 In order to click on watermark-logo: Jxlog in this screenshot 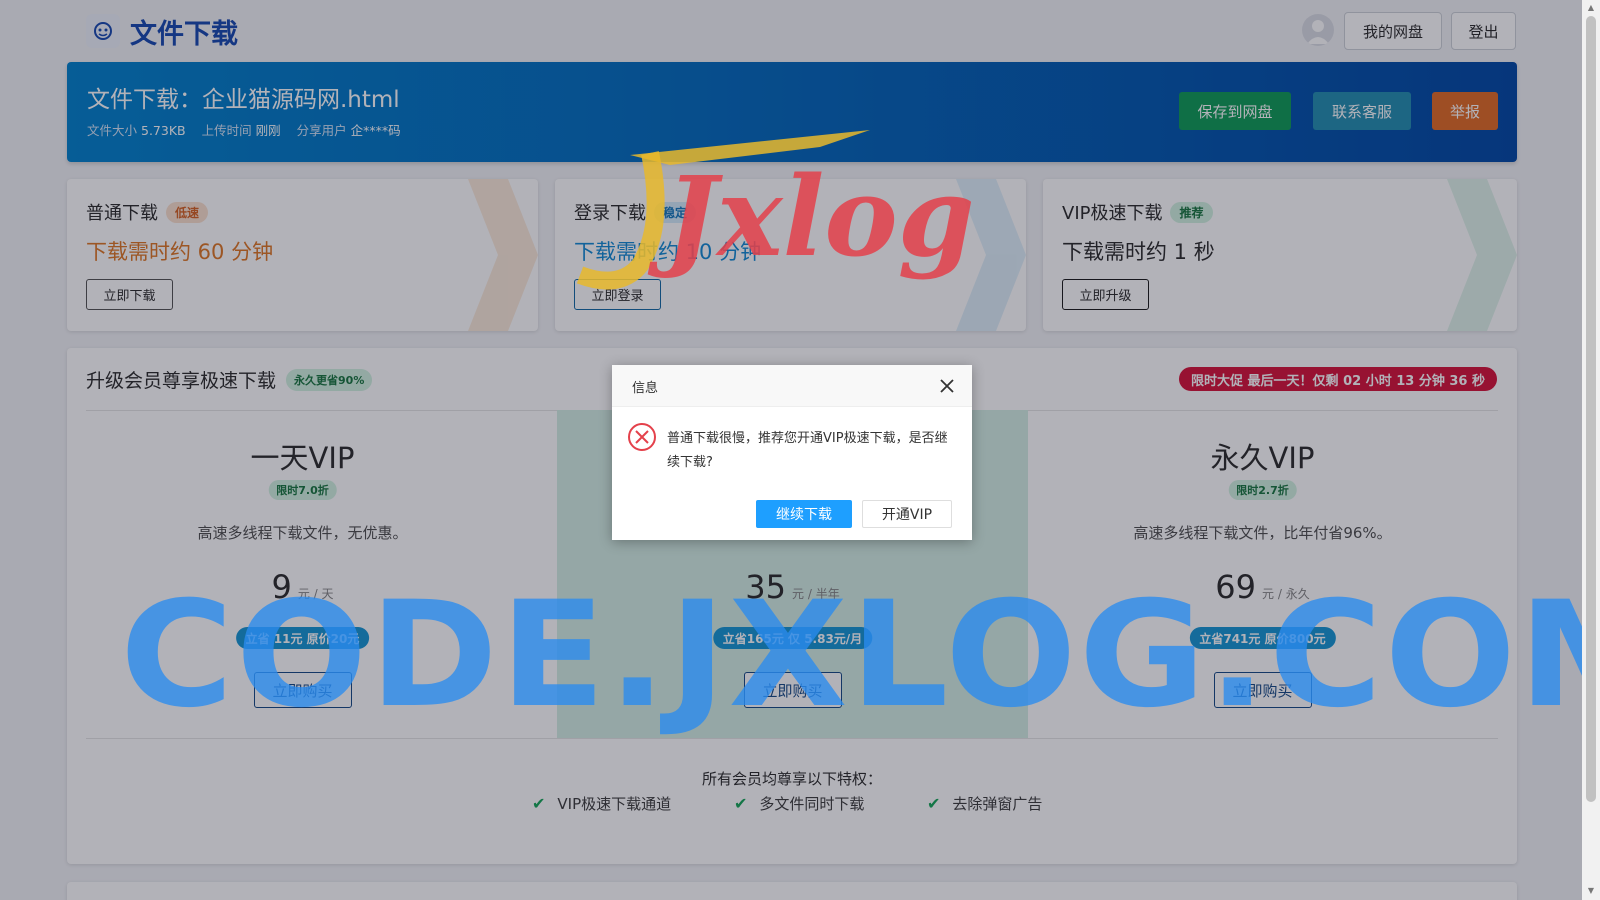, I will do `click(775, 210)`.